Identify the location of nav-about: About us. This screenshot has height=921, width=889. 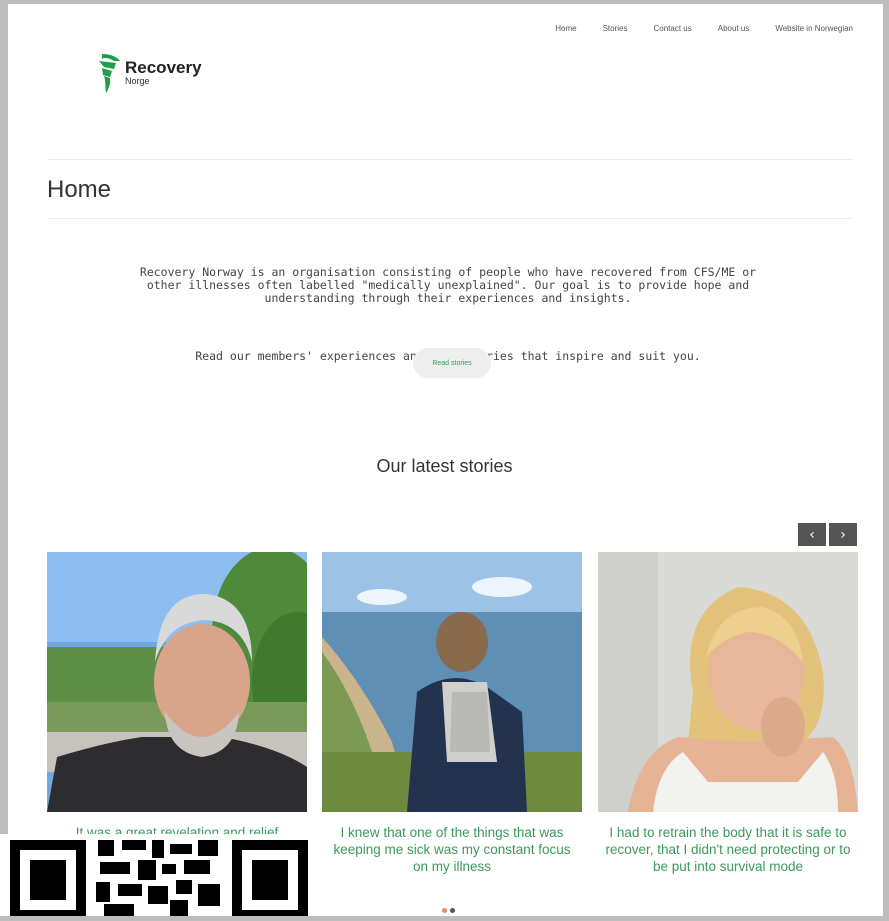
(734, 28).